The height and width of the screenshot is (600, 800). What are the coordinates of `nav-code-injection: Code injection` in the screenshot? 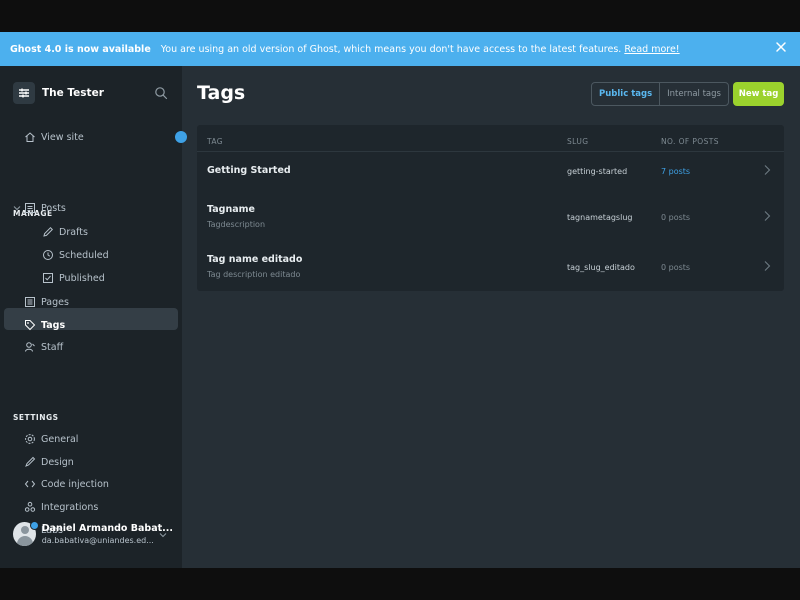 It's located at (66, 484).